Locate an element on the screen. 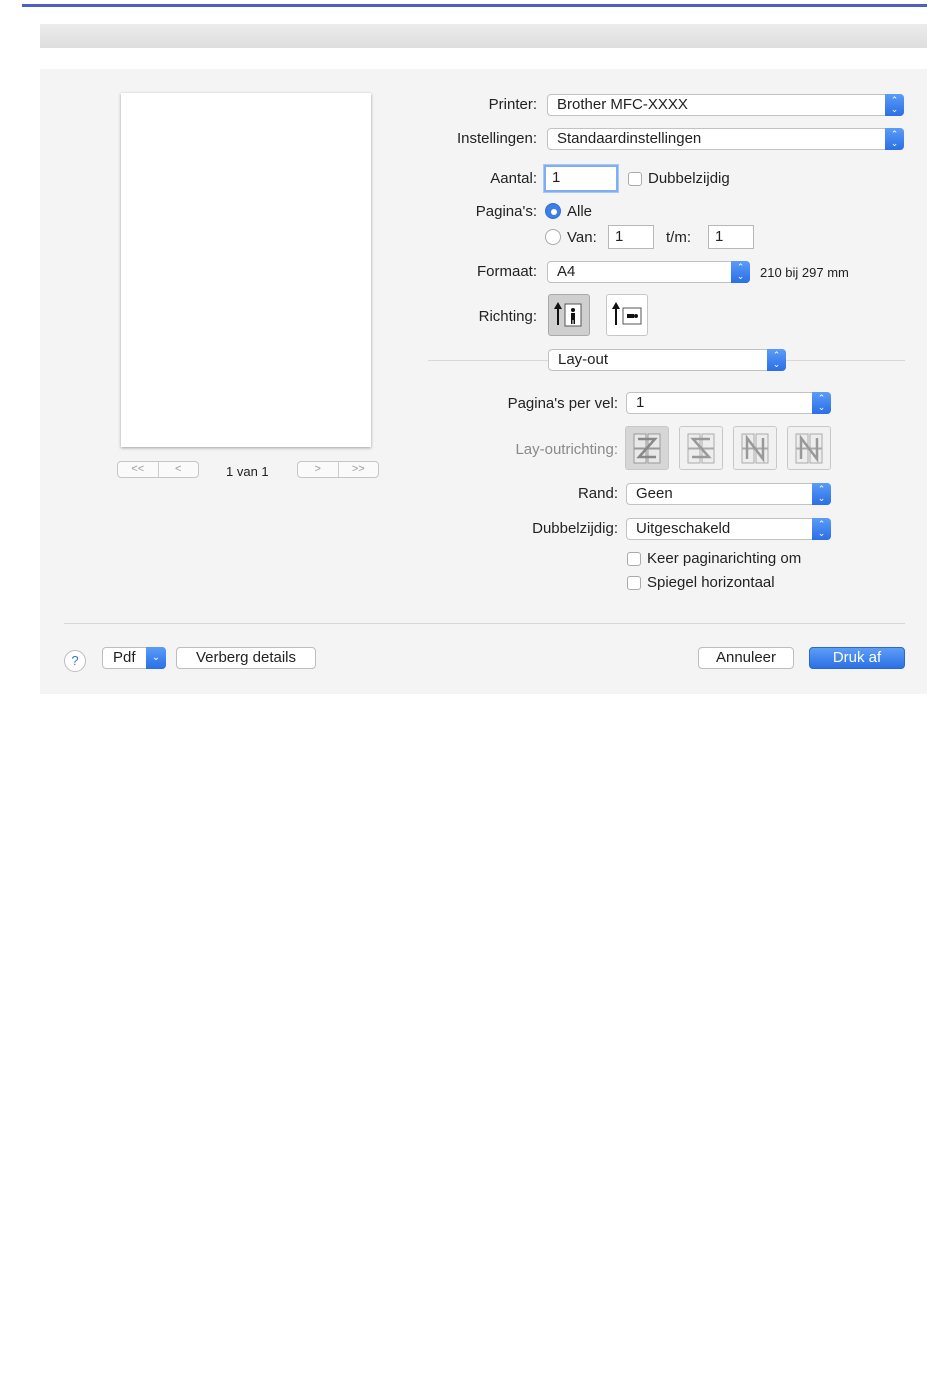 This screenshot has height=1387, width=950. layout-s-icon is located at coordinates (701, 448).